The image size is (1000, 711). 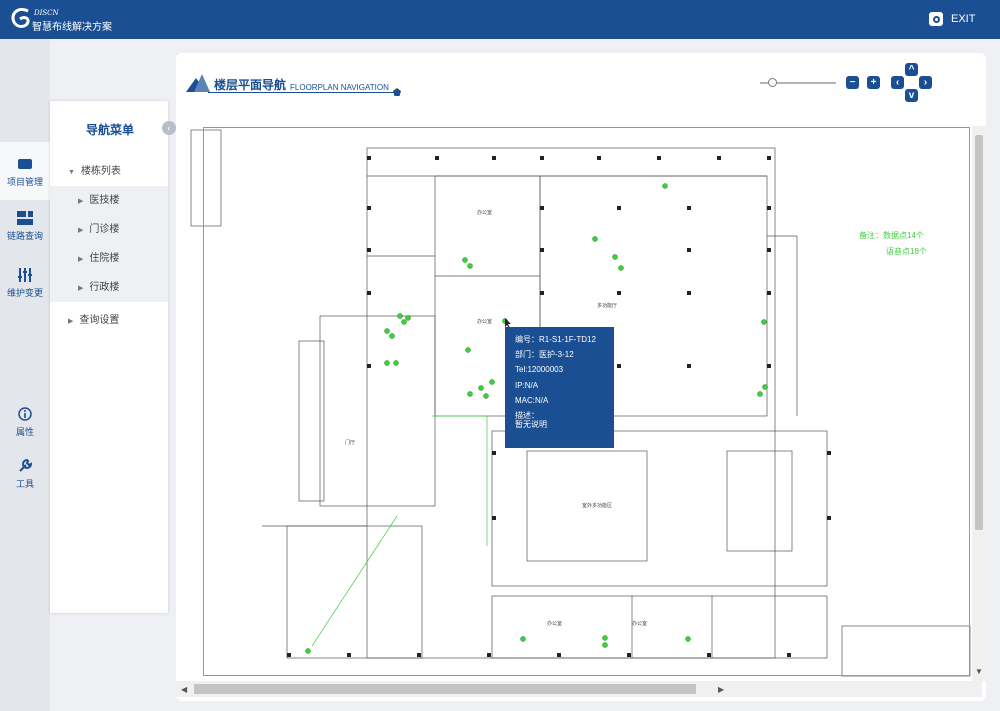 I want to click on nav-menu: 导航菜单 ‹ ▼ 楼栋列表 ▶ 医技楼 ▶ 门诊楼 ▶ 住院楼 ▶ 行政楼 ▶ 查询设置, so click(x=113, y=357).